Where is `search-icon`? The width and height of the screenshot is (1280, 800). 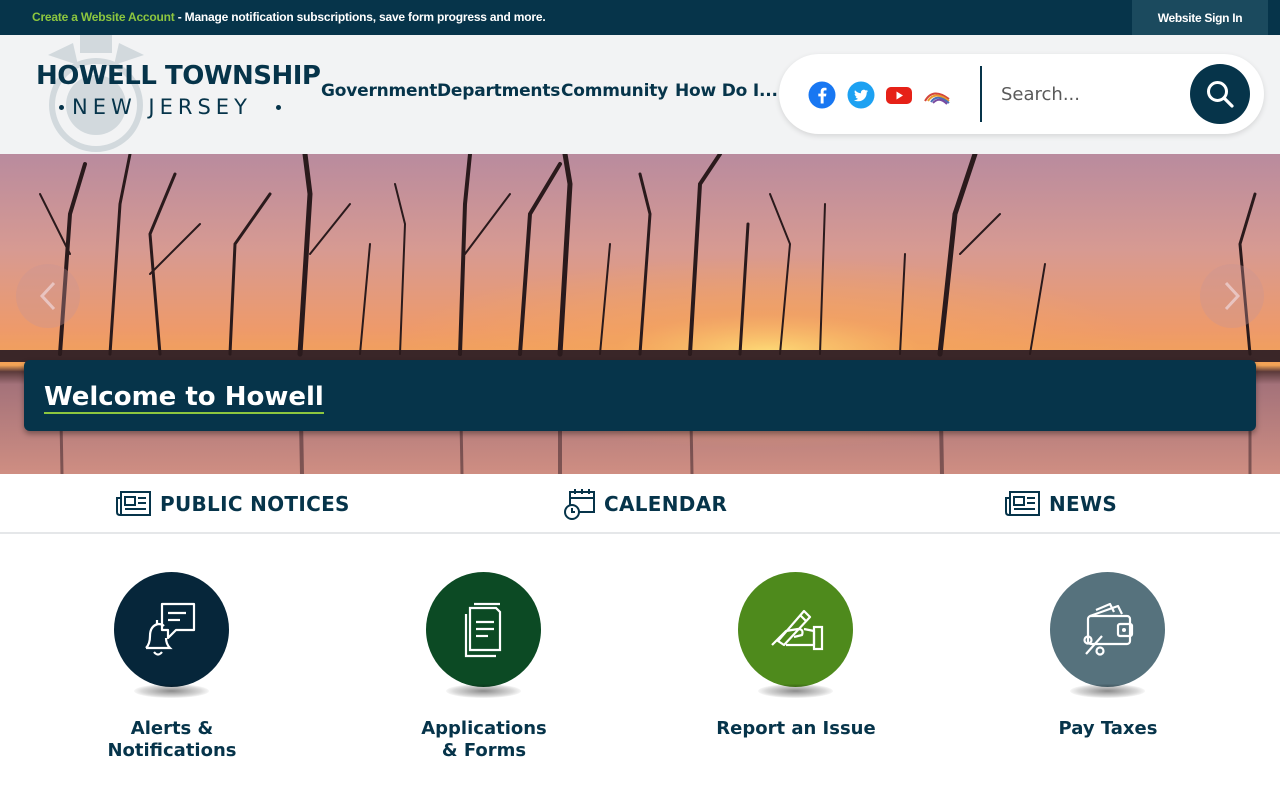
search-icon is located at coordinates (1220, 94).